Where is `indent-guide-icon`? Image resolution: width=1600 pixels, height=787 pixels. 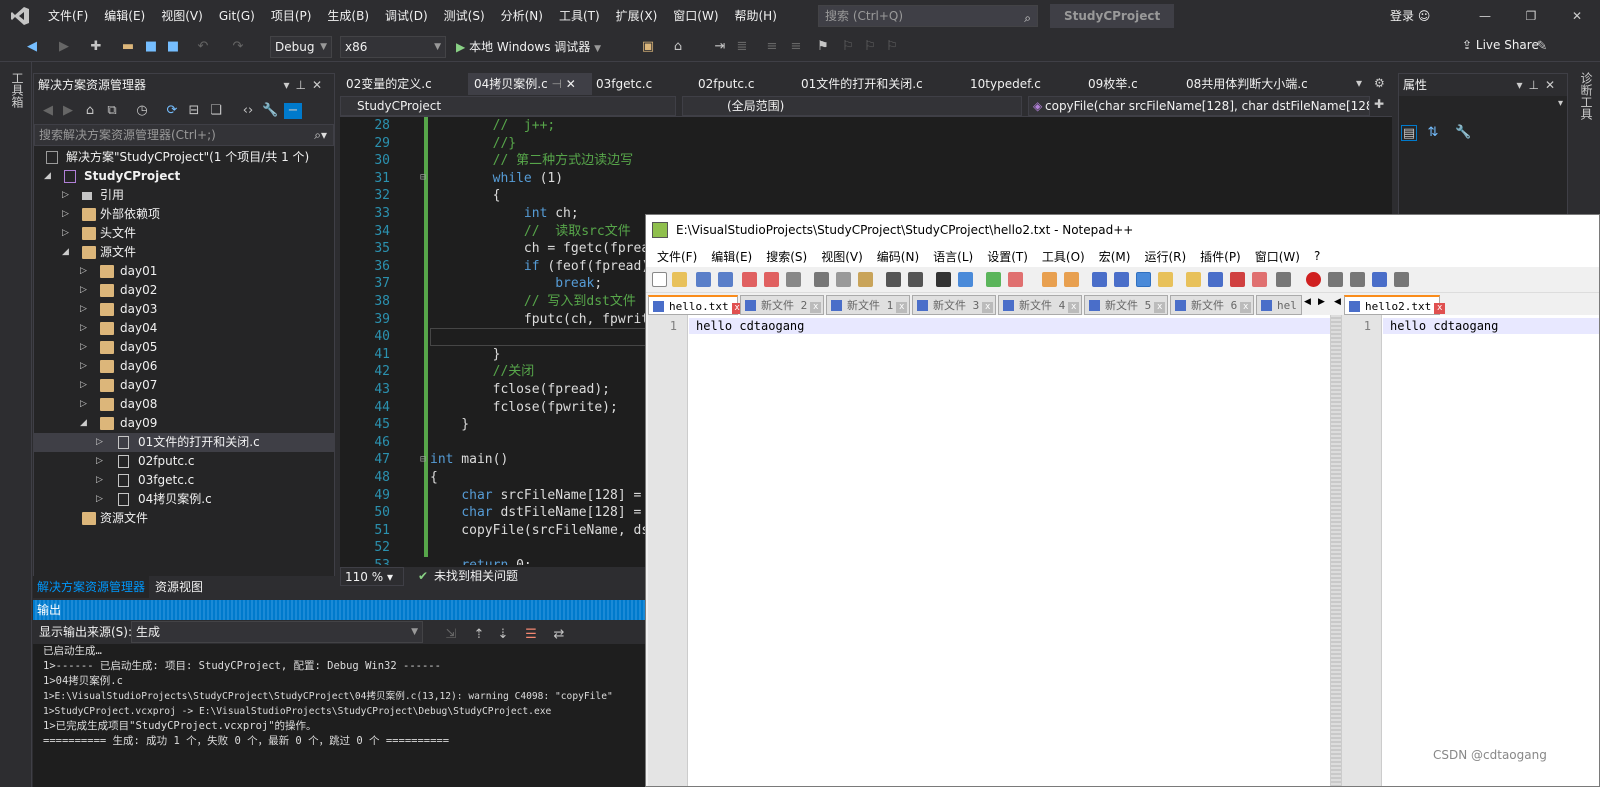
indent-guide-icon is located at coordinates (1143, 279).